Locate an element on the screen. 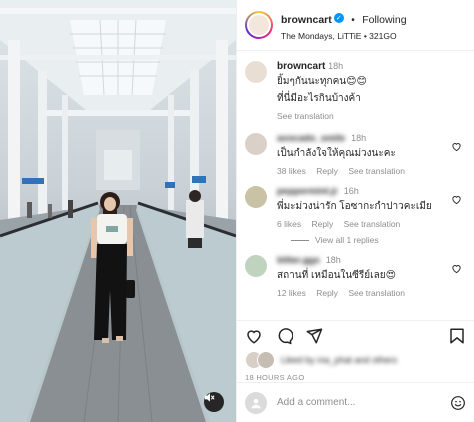 The width and height of the screenshot is (474, 422). liked-by-text: Liked by ma_phat and others is located at coordinates (339, 360).